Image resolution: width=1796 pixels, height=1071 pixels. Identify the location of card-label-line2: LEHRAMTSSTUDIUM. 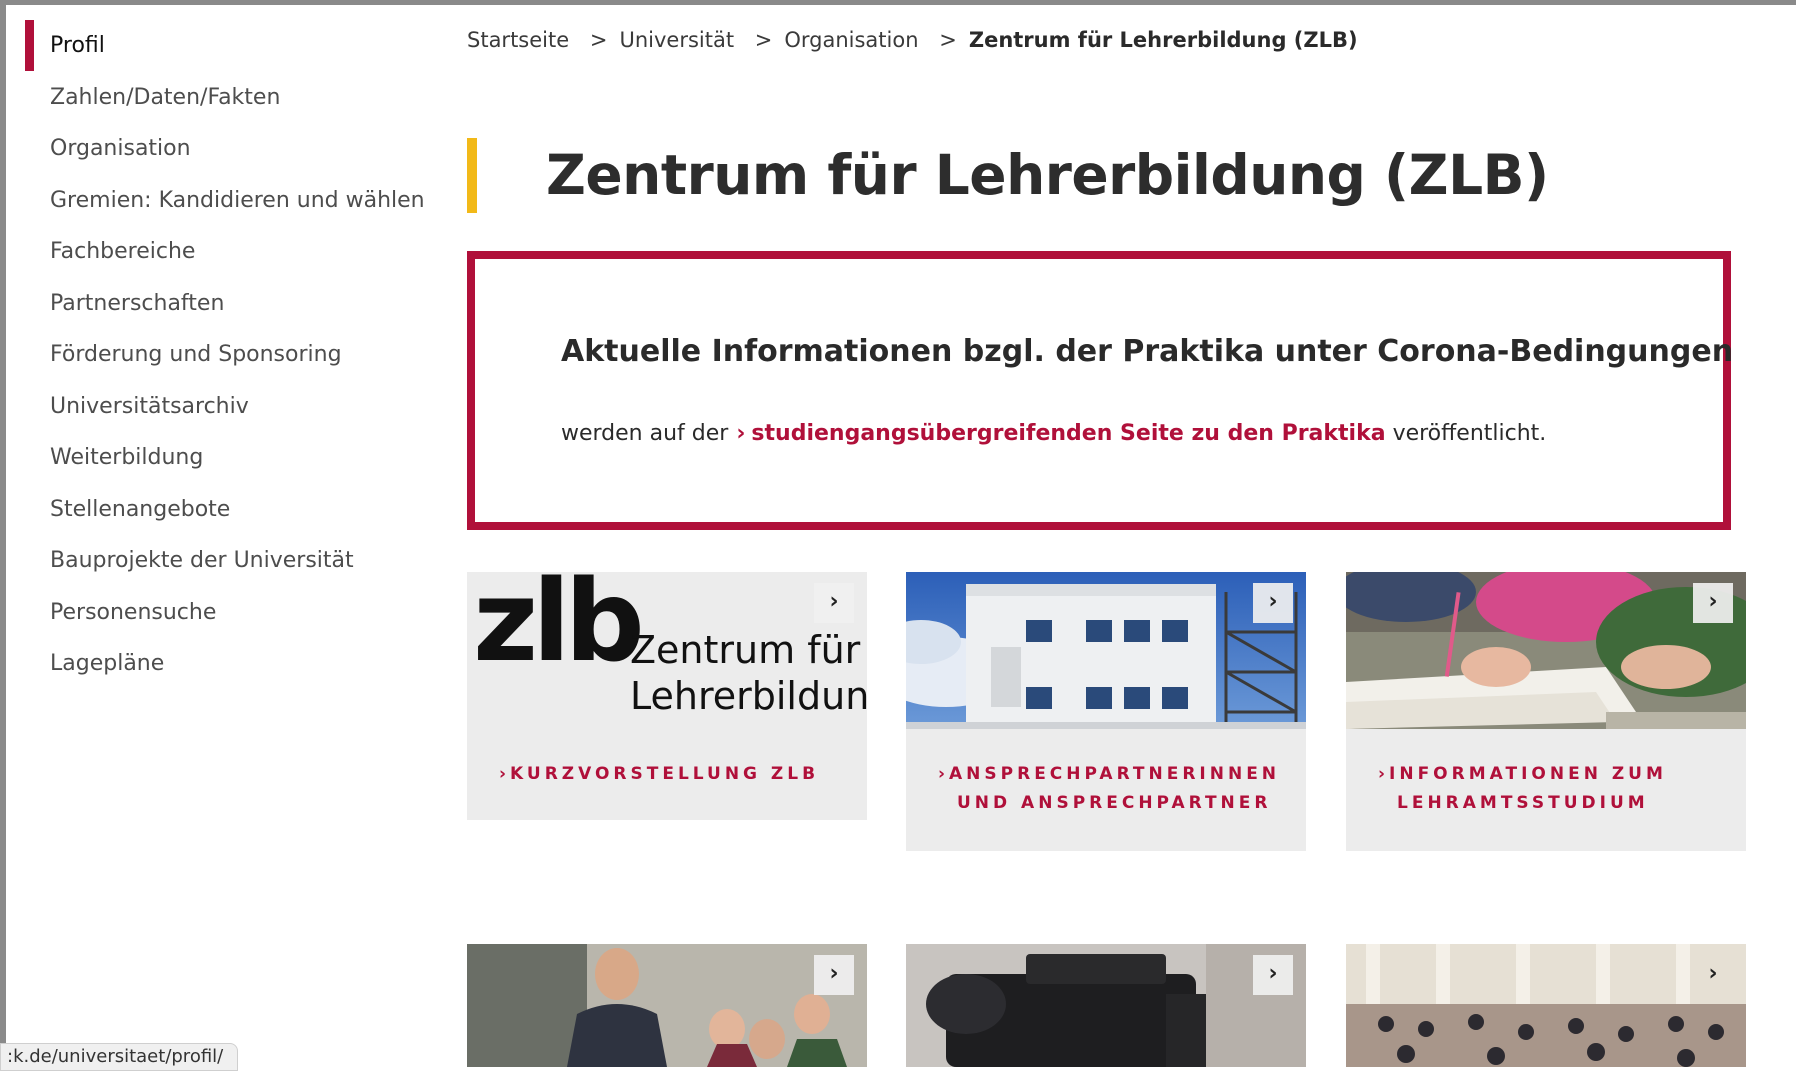
(1523, 803).